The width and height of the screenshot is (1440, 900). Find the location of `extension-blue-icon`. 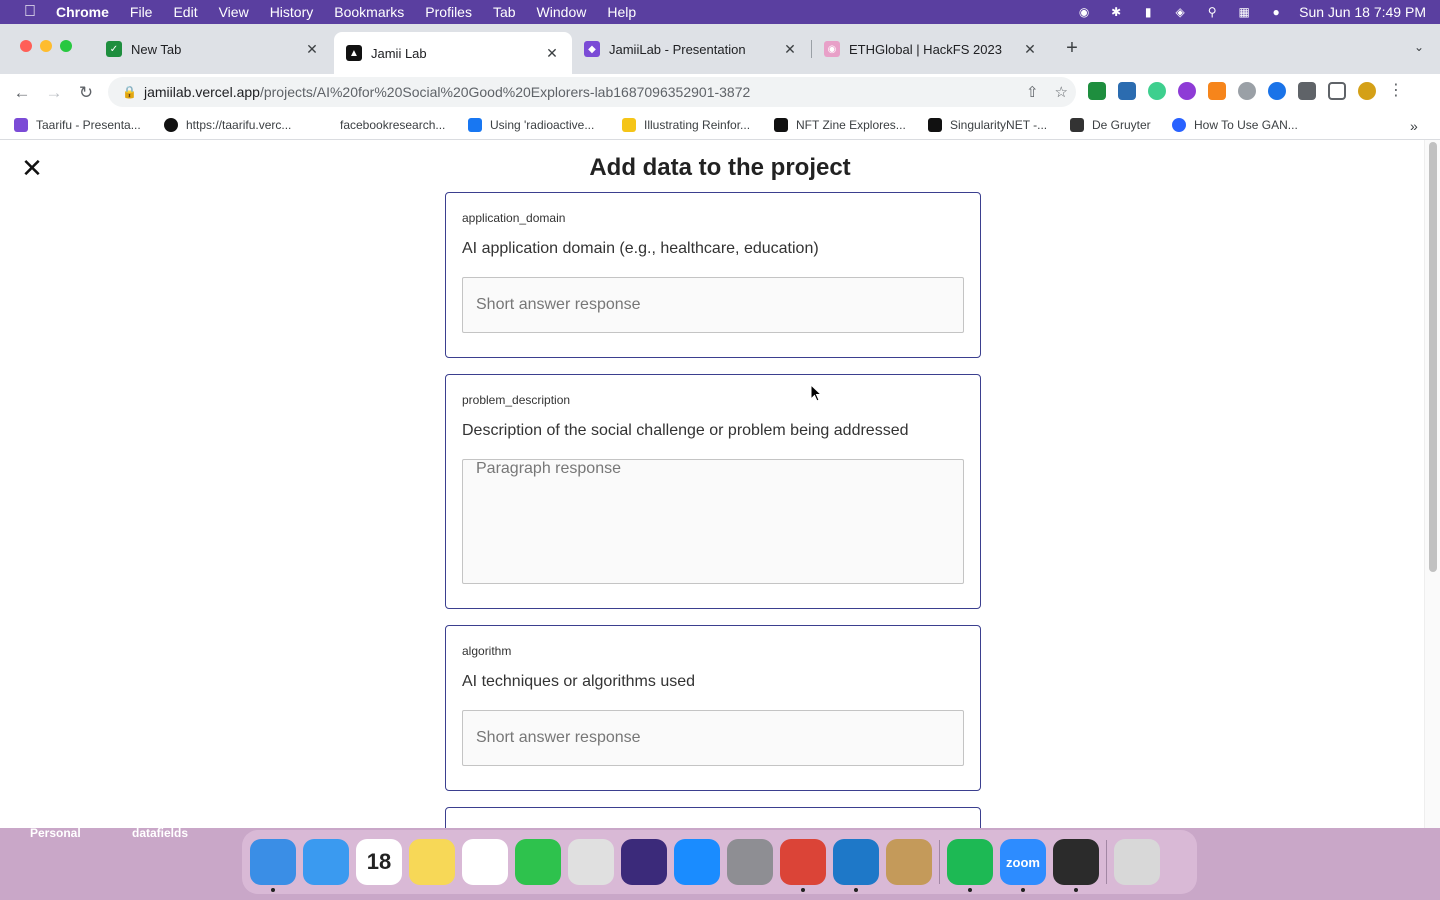

extension-blue-icon is located at coordinates (1277, 91).